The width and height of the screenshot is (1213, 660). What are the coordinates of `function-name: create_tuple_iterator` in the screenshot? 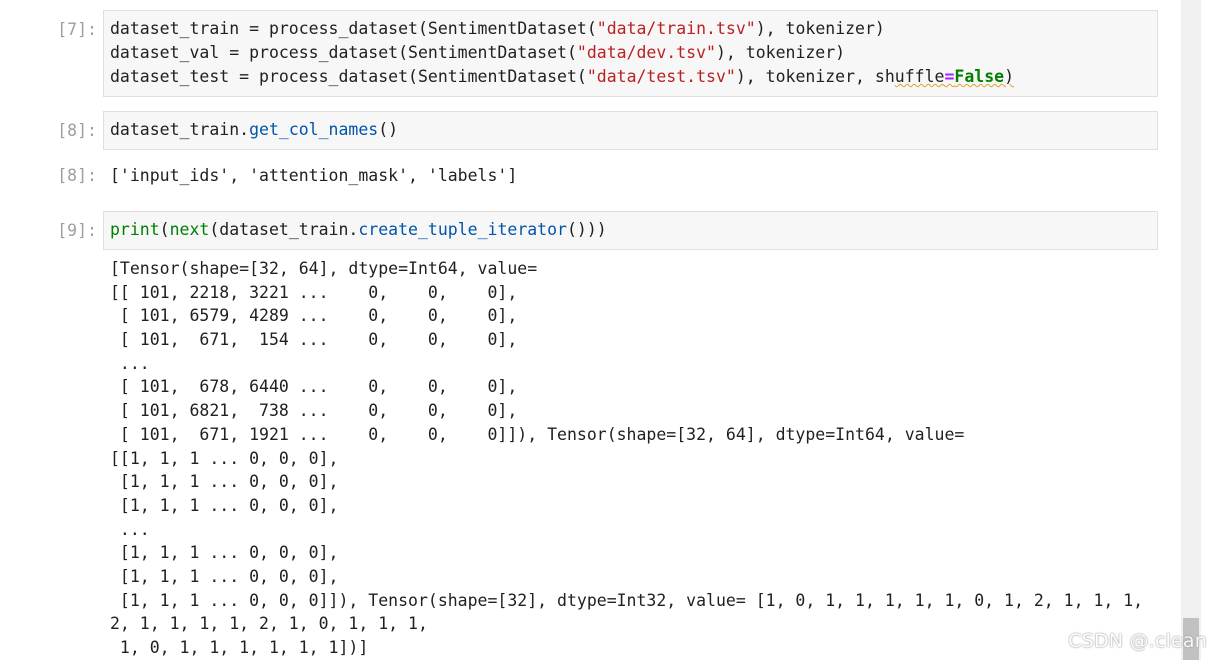 It's located at (462, 229).